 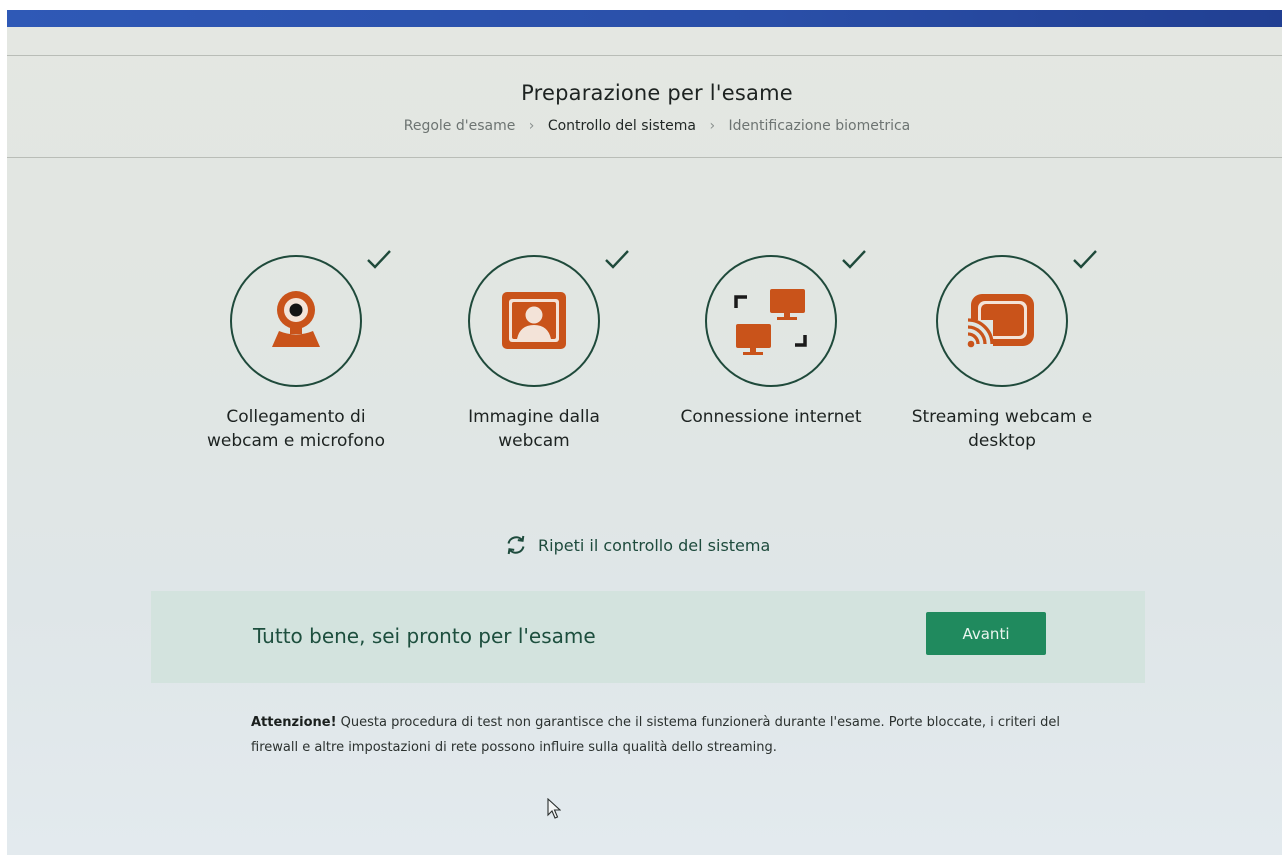 What do you see at coordinates (657, 93) in the screenshot?
I see `page-title: Preparazione per l'esame` at bounding box center [657, 93].